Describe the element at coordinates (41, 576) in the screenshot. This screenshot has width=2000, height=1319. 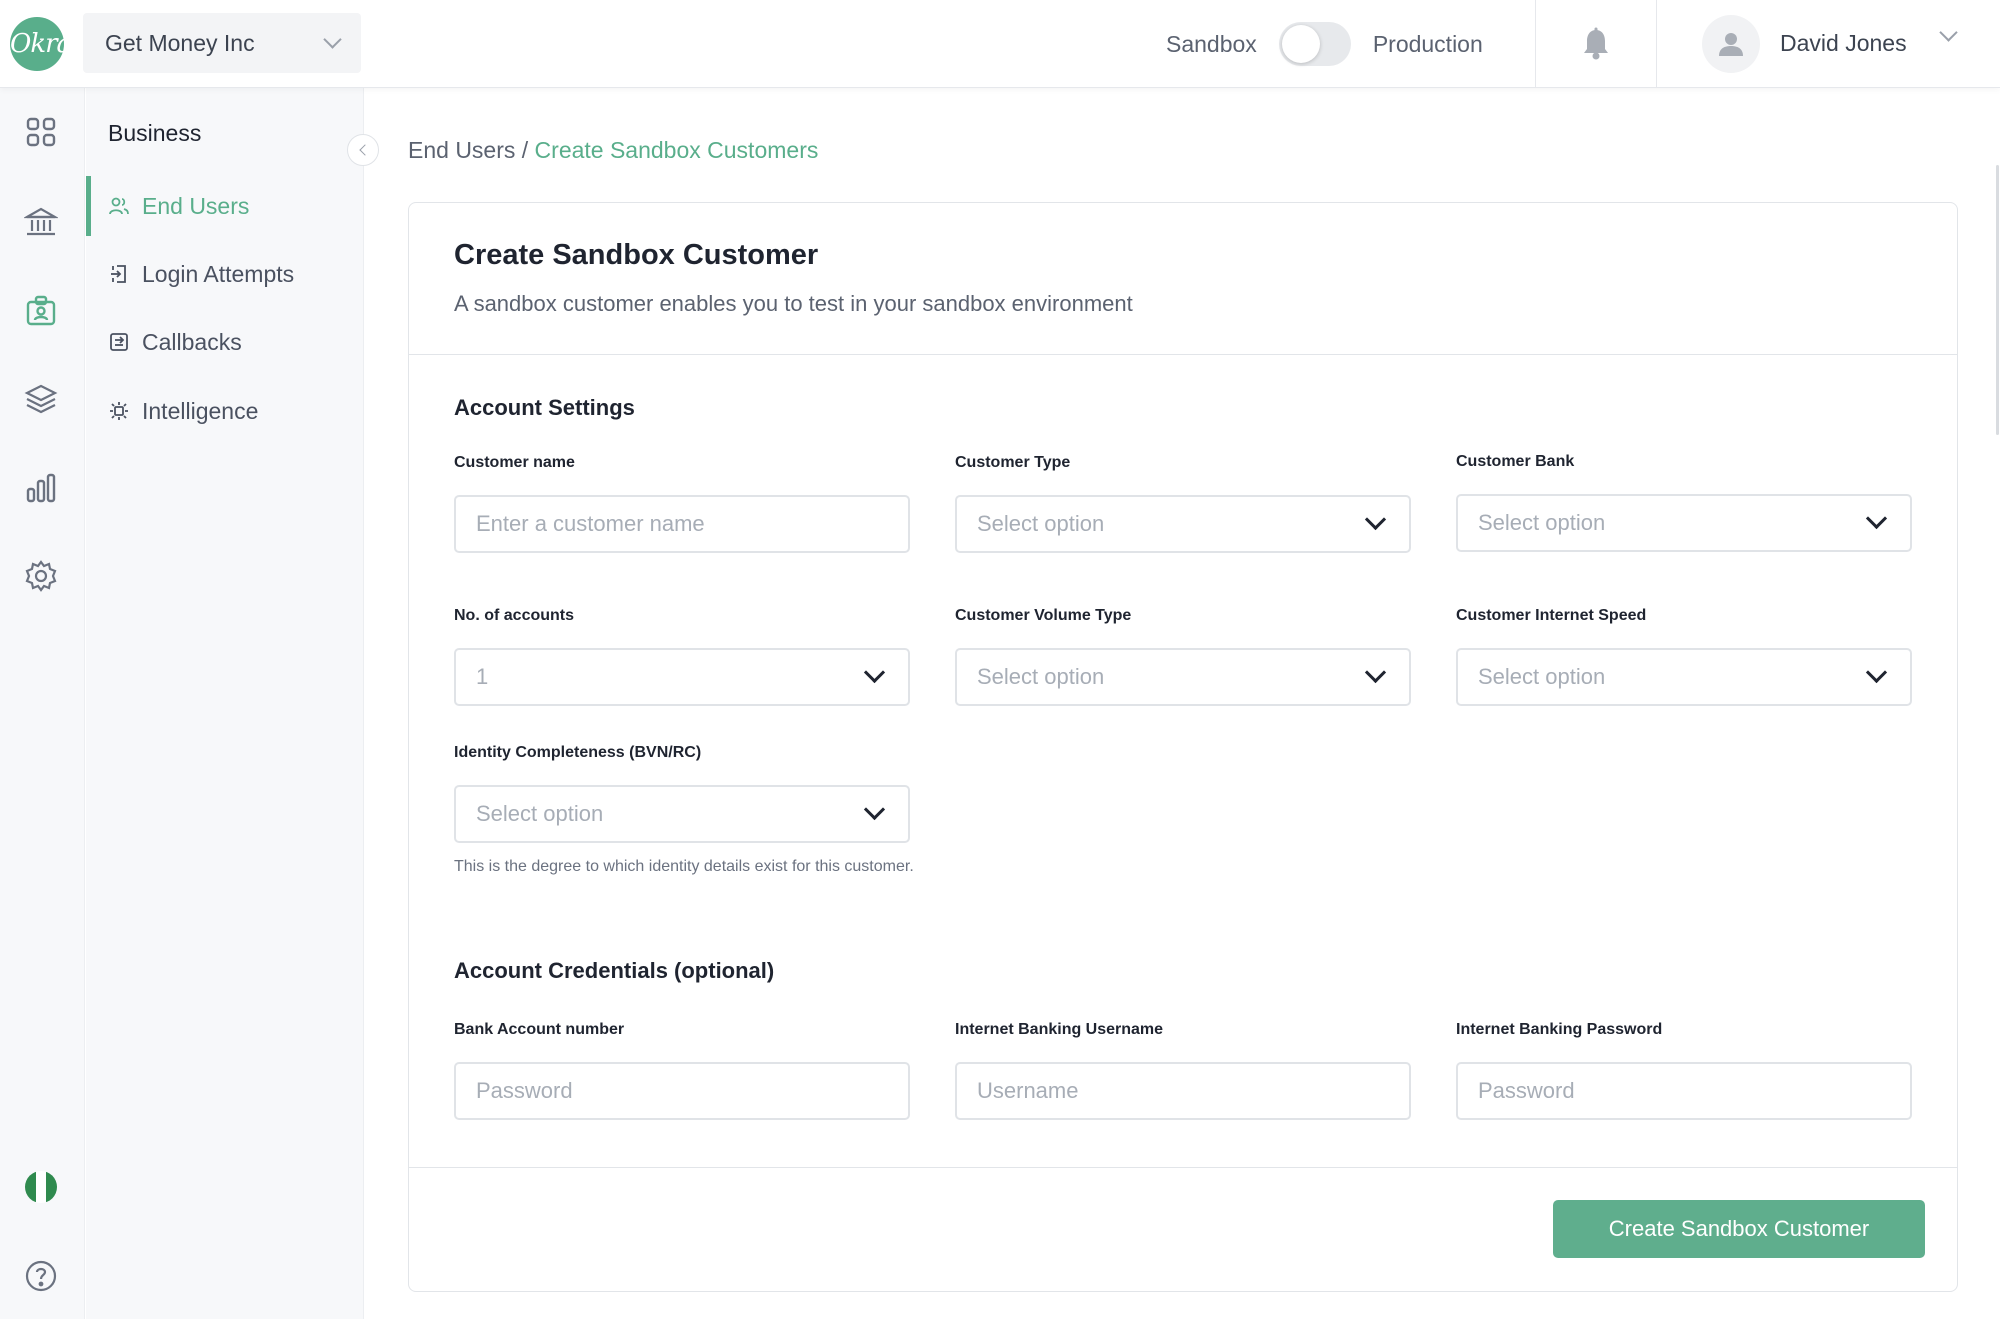
I see `settings-gear-icon` at that location.